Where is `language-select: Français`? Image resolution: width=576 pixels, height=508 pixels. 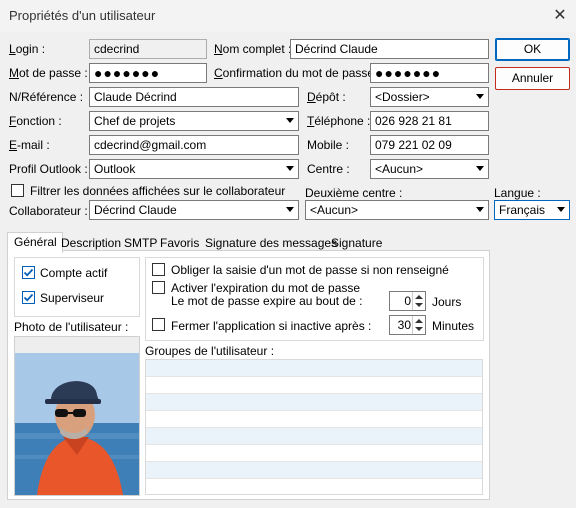
language-select: Français is located at coordinates (532, 210).